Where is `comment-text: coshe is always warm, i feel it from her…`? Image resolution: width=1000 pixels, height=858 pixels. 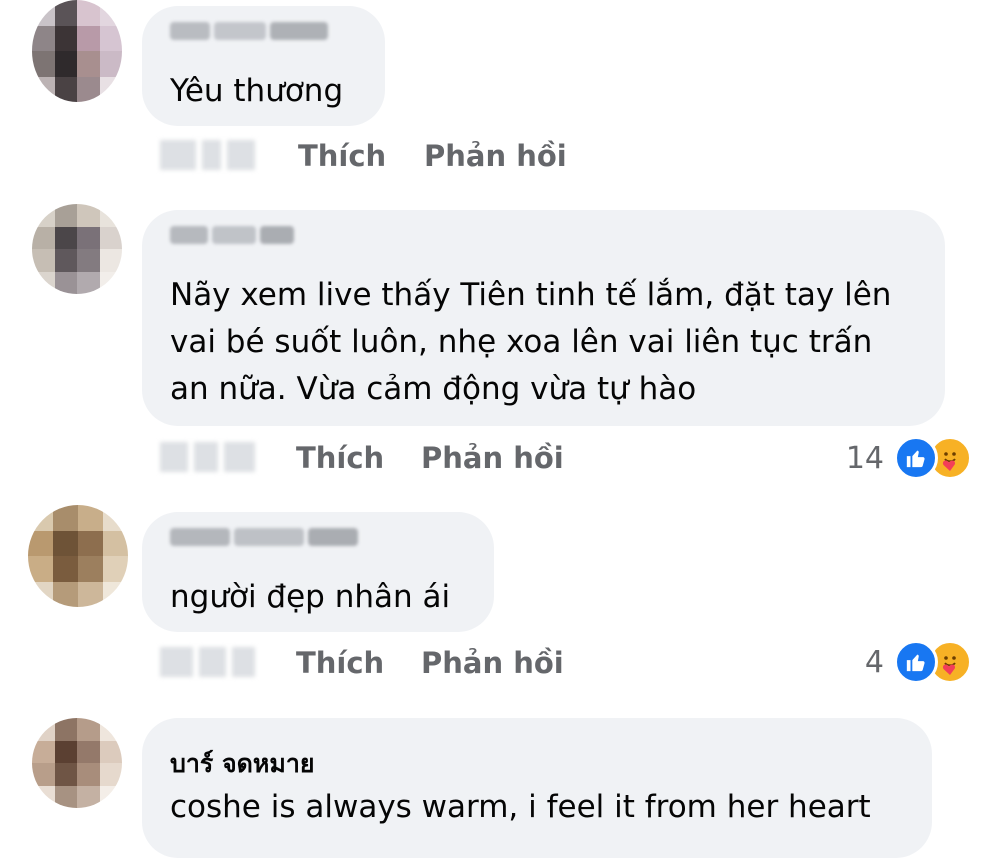
comment-text: coshe is always warm, i feel it from her… is located at coordinates (520, 807).